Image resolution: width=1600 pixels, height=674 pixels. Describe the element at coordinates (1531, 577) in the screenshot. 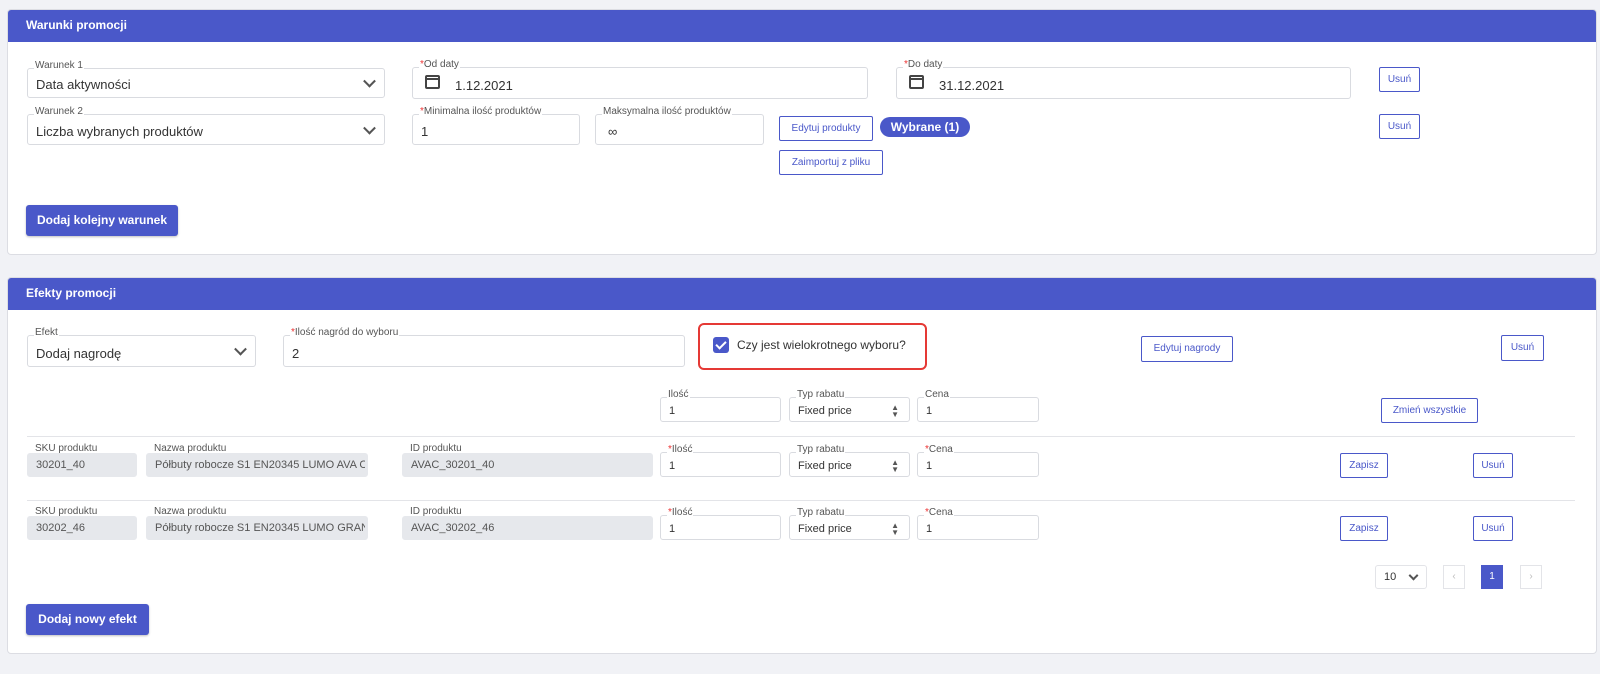

I see `next-page-button: ›` at that location.